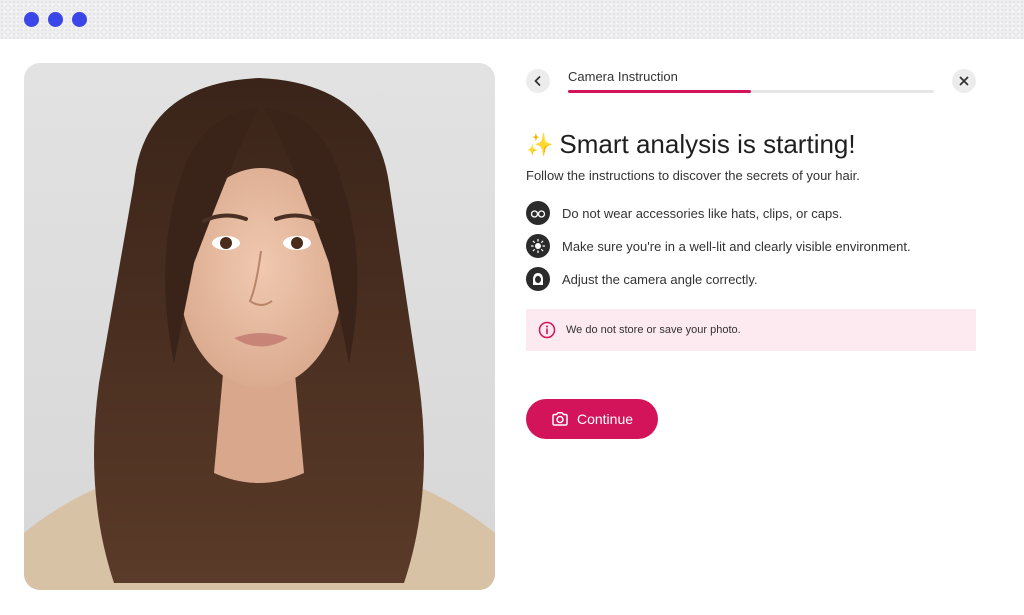  I want to click on instruction-text: Adjust the camera angle correctly., so click(660, 279).